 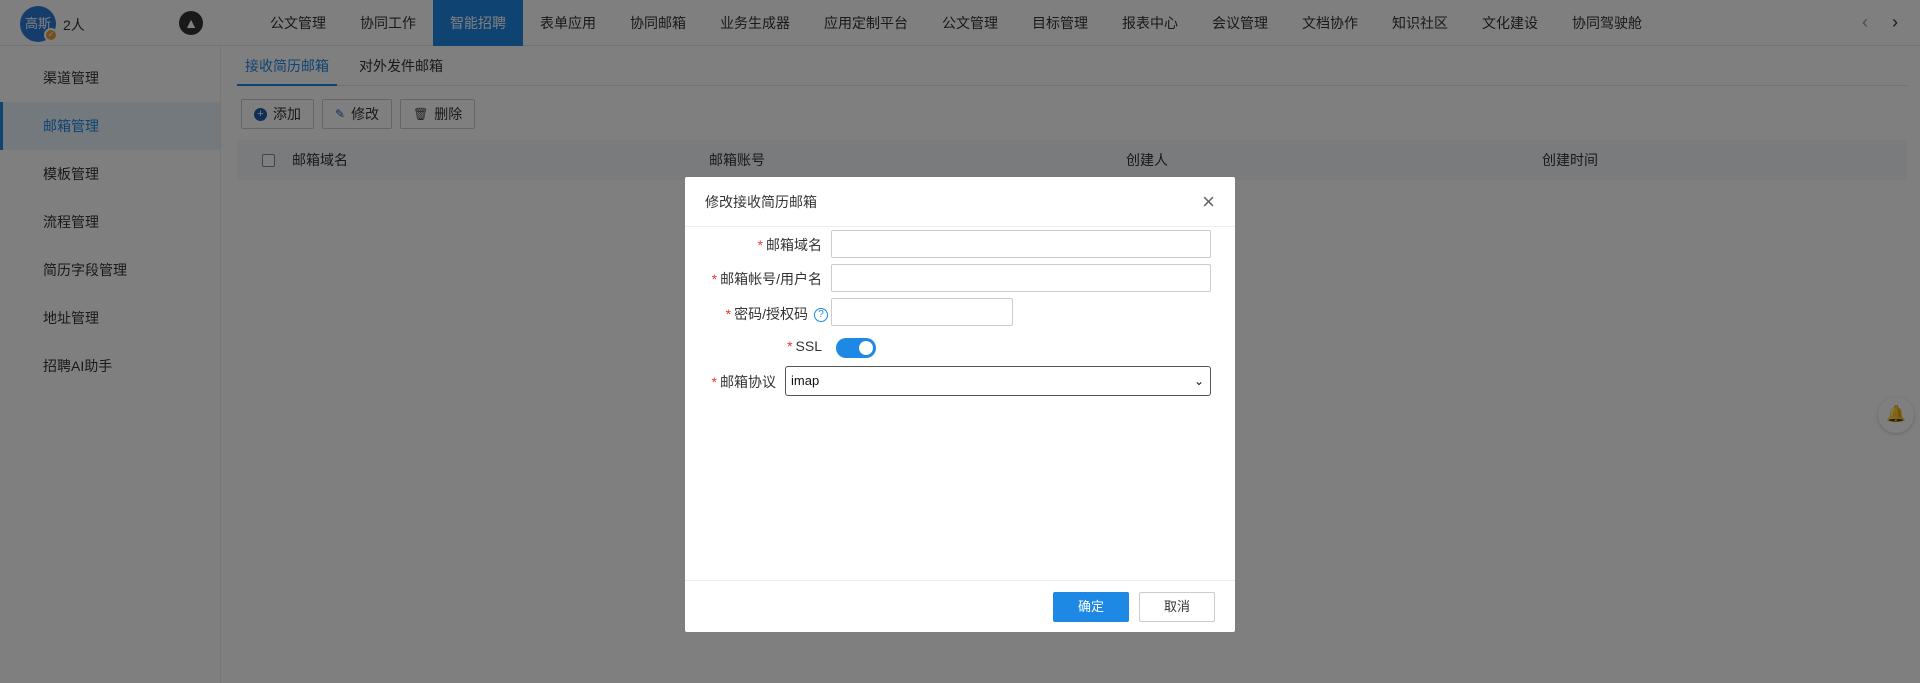 What do you see at coordinates (821, 315) in the screenshot?
I see `question-circle-icon: ?` at bounding box center [821, 315].